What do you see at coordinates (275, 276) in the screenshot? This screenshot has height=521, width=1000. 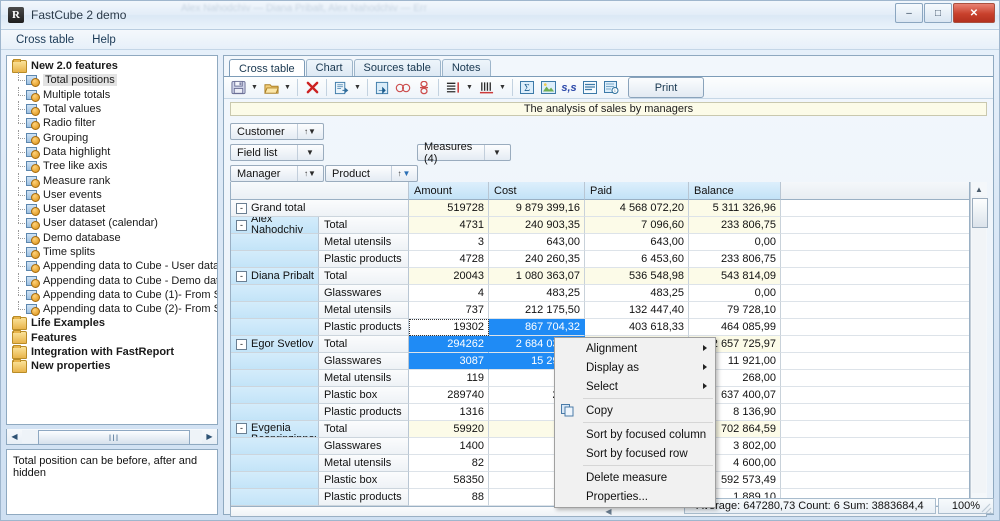 I see `row-header-manager: - Diana Pribalt` at bounding box center [275, 276].